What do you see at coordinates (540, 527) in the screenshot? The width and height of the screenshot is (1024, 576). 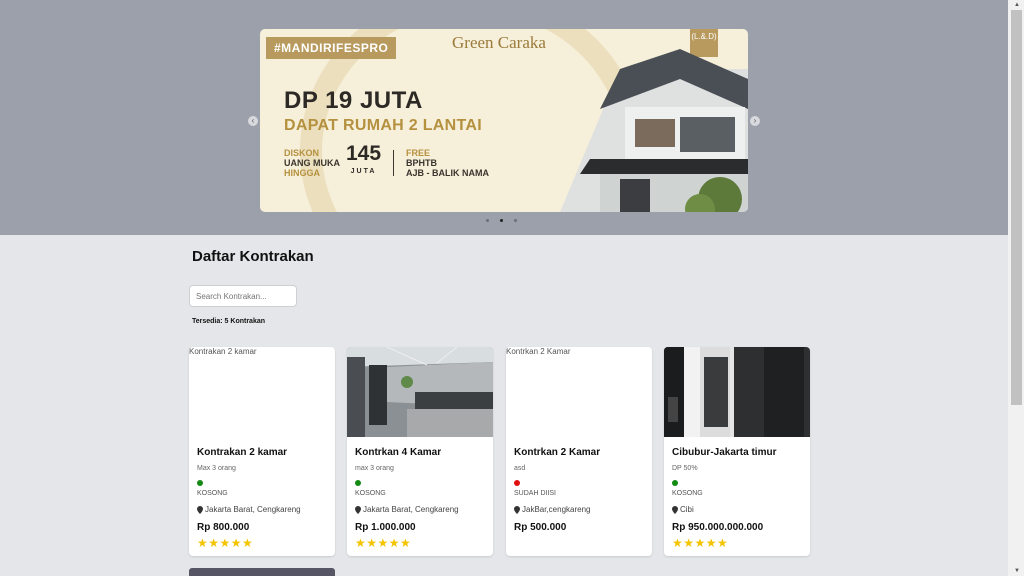 I see `listing-price: Rp 500.000` at bounding box center [540, 527].